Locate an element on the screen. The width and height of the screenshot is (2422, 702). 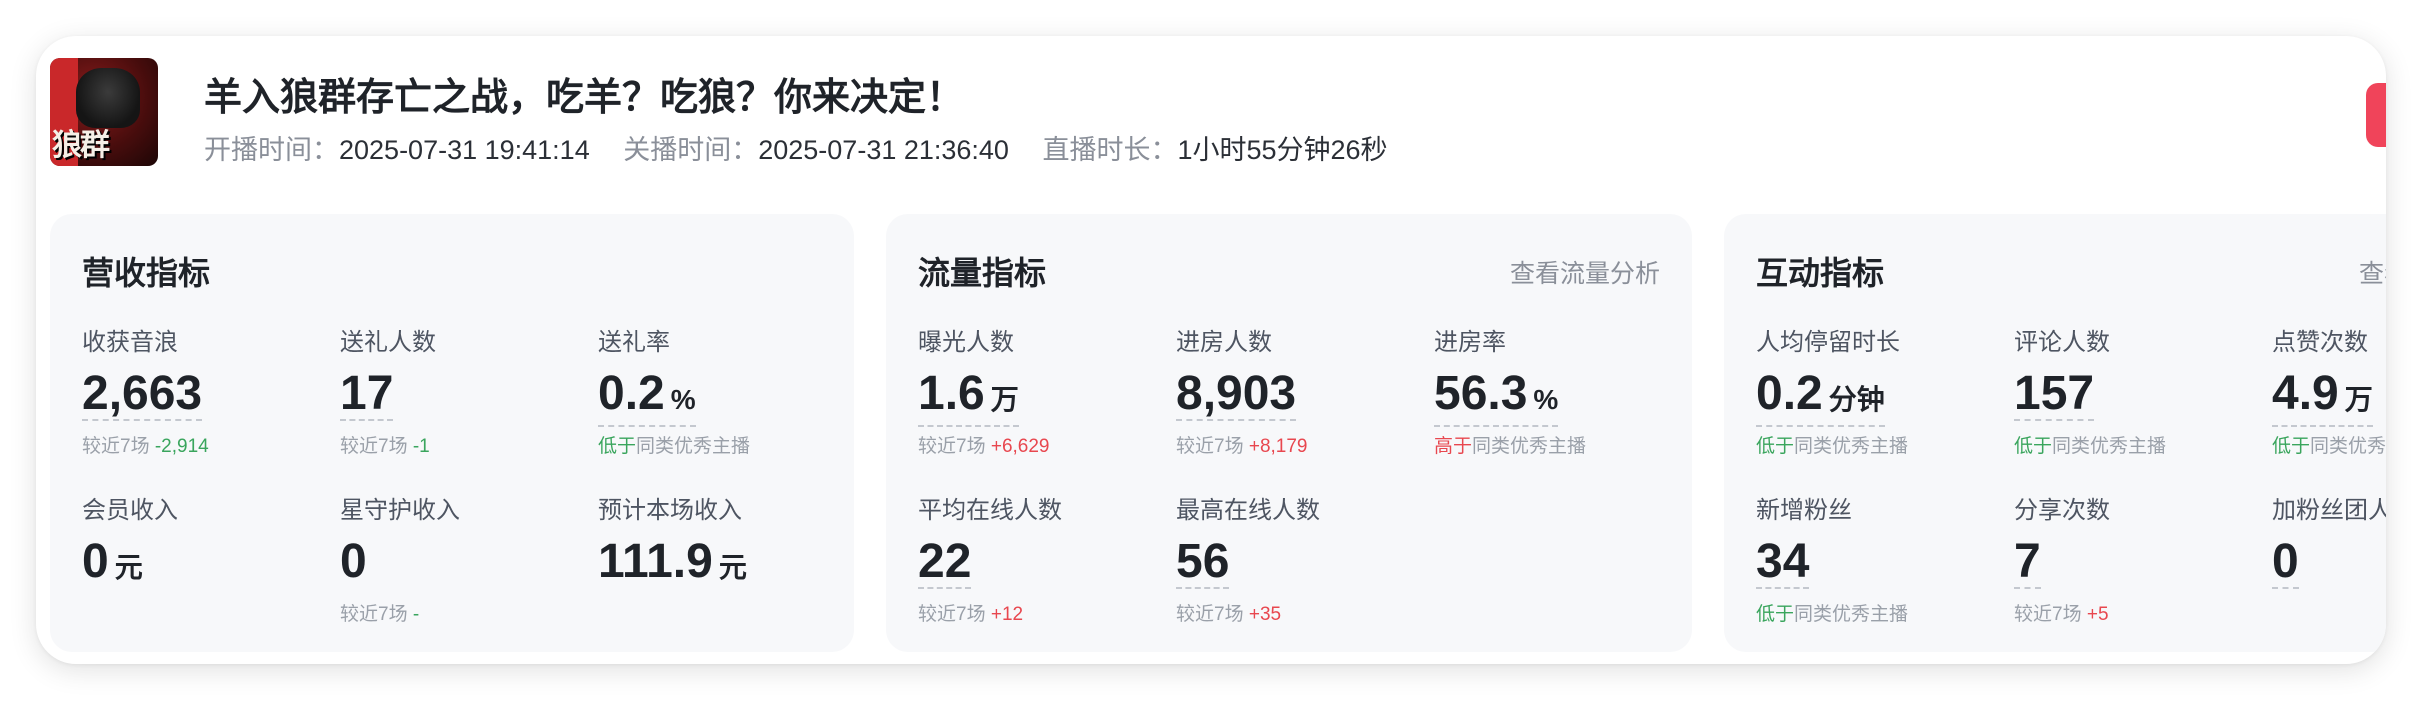
metric-label: 平均在线人数 is located at coordinates (990, 510).